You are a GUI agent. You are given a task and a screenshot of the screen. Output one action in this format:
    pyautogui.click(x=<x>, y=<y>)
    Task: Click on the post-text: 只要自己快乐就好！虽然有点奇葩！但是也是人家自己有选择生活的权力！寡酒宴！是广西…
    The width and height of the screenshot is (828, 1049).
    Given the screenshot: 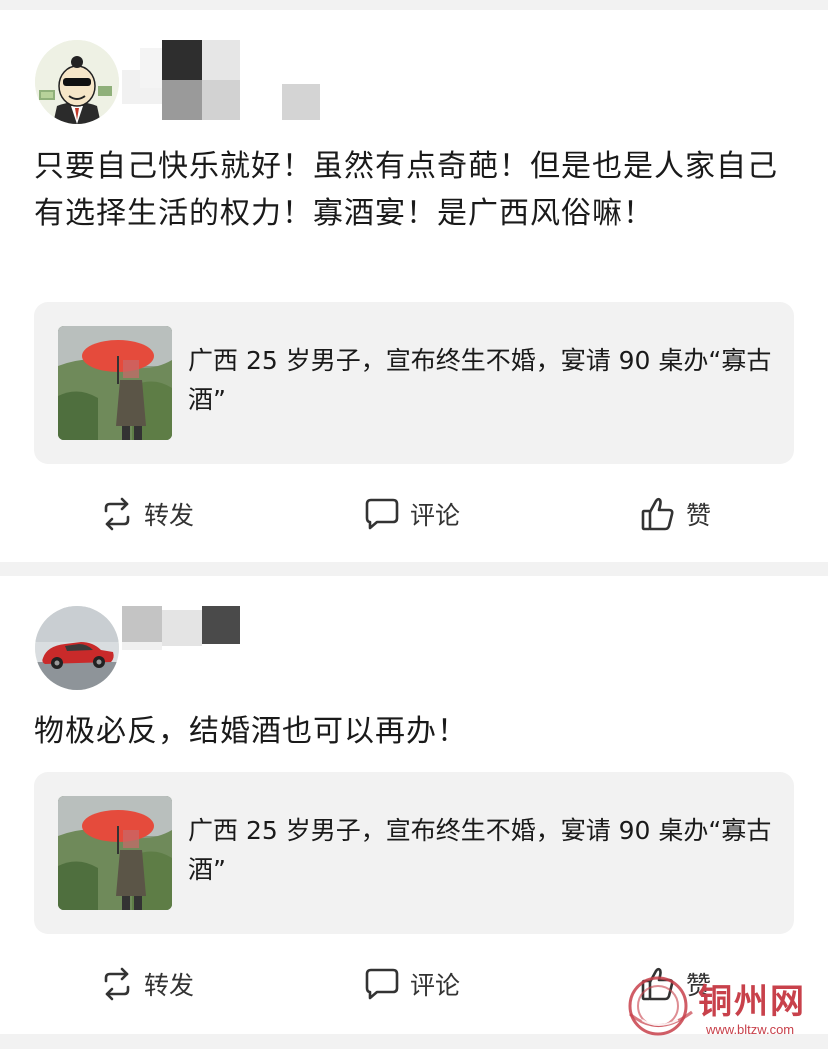 What is the action you would take?
    pyautogui.click(x=406, y=190)
    